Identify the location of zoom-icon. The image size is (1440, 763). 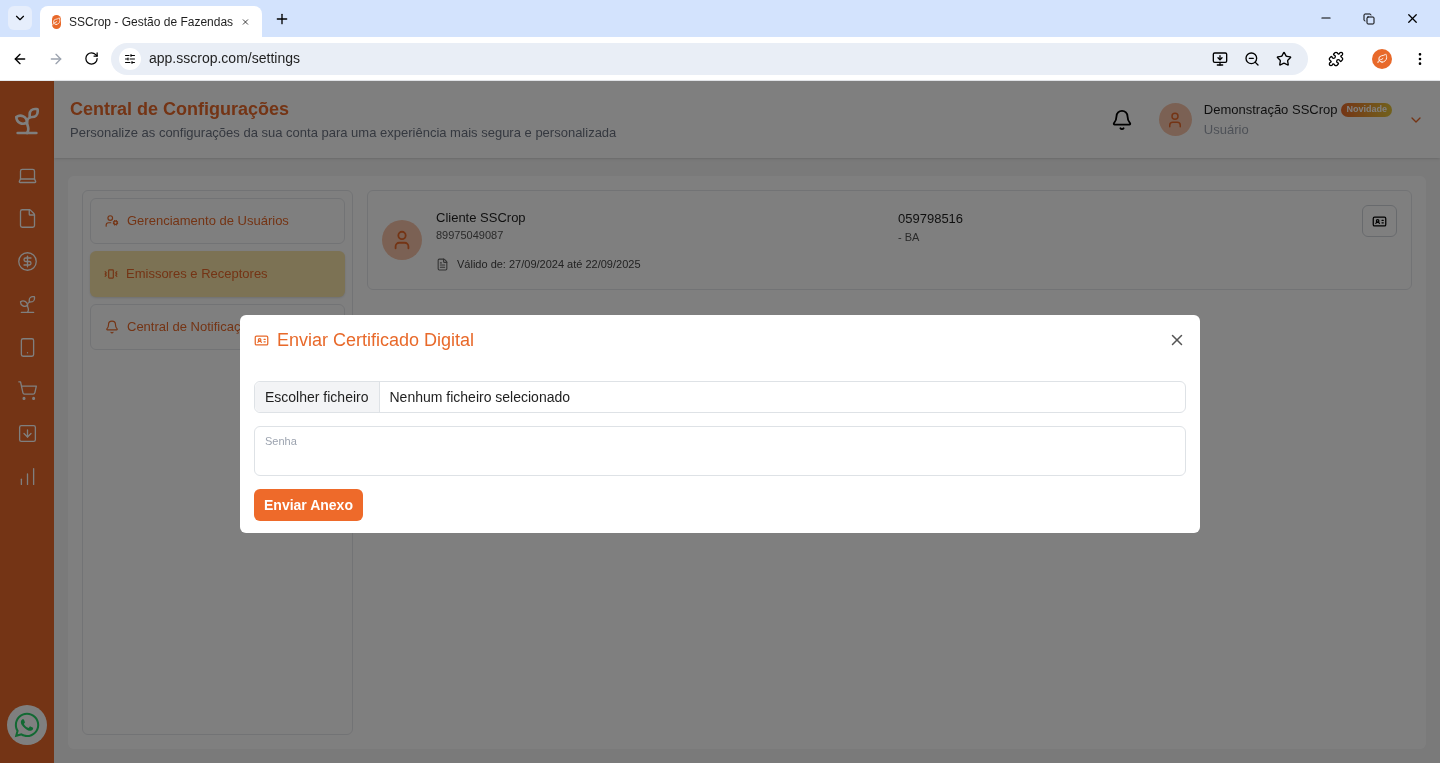
(1252, 58).